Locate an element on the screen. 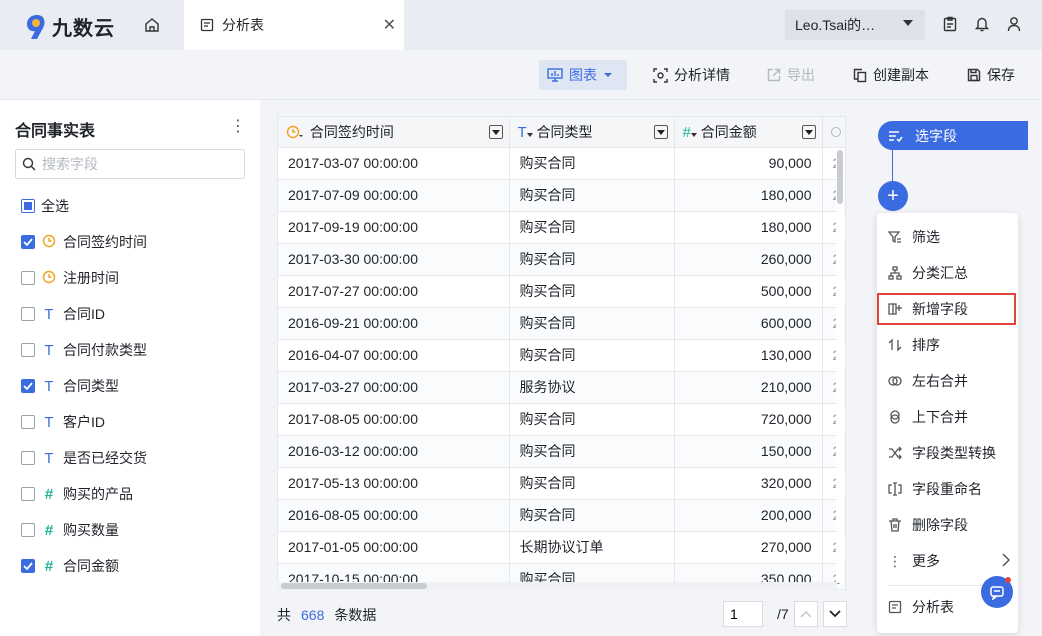 This screenshot has height=636, width=1042. export-button: 导出 is located at coordinates (791, 75).